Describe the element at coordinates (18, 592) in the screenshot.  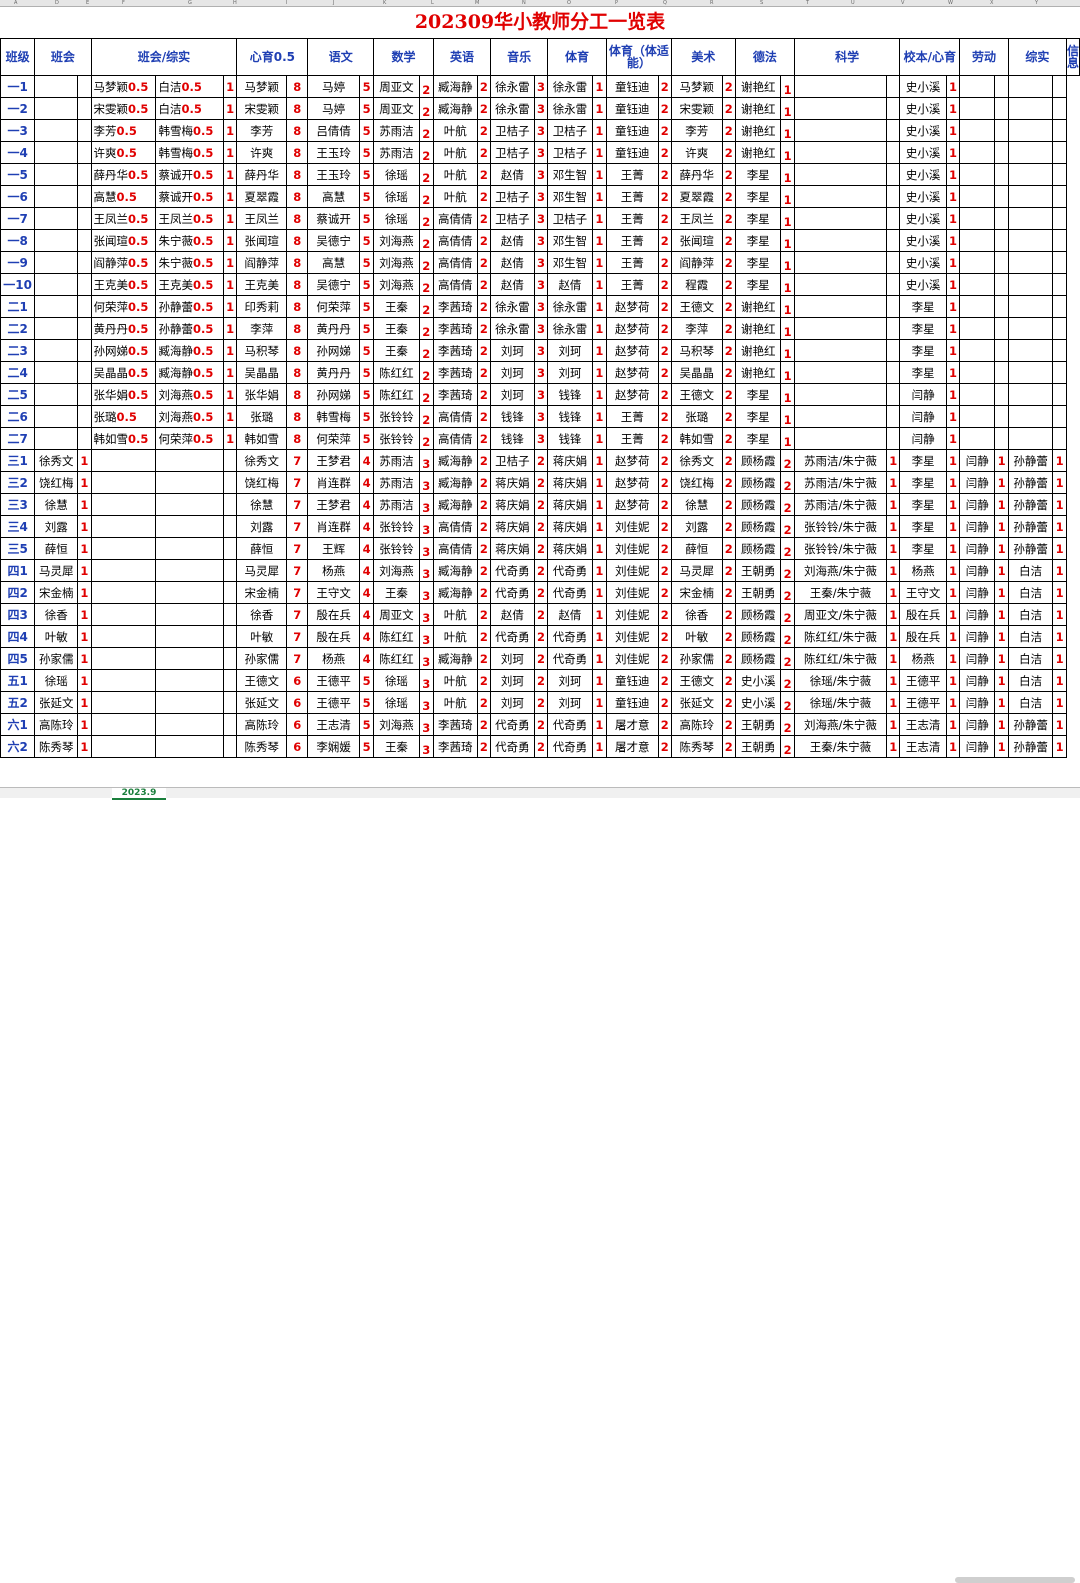
I see `class-cell: 四2` at that location.